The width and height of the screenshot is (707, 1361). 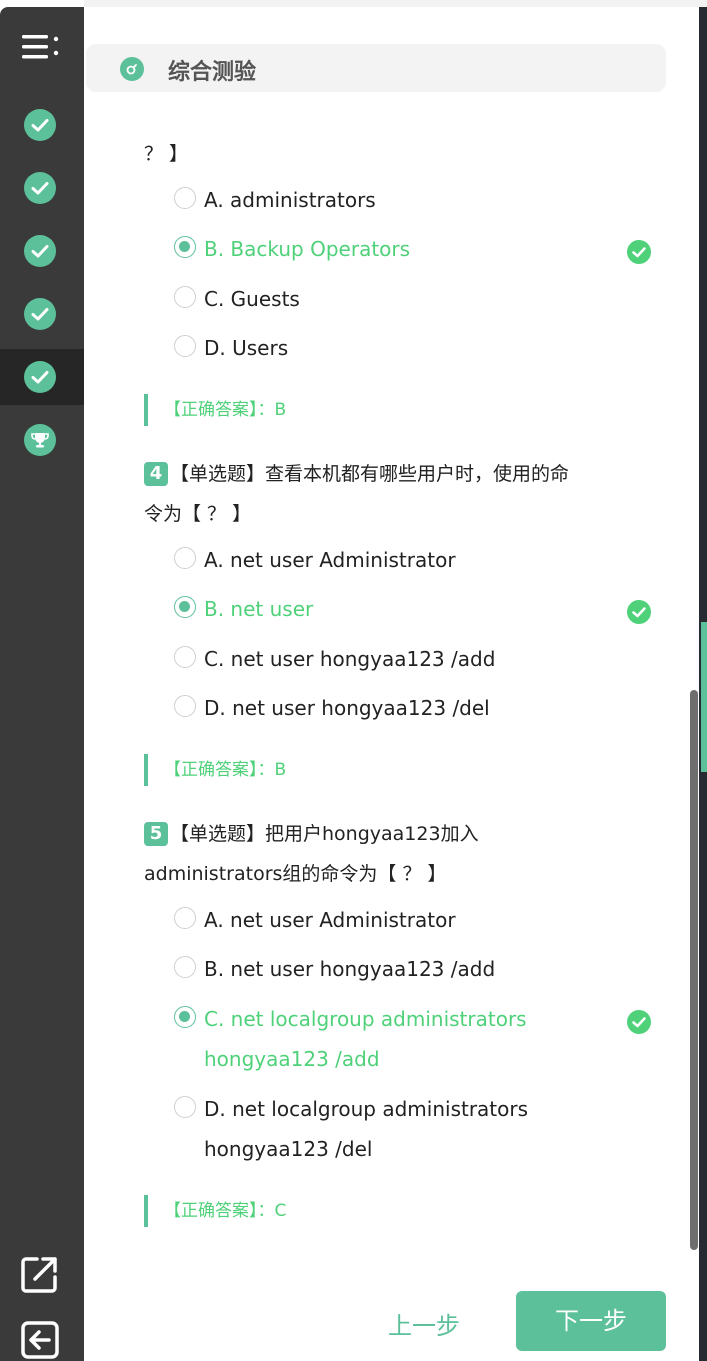 What do you see at coordinates (395, 3) in the screenshot?
I see `top-bar` at bounding box center [395, 3].